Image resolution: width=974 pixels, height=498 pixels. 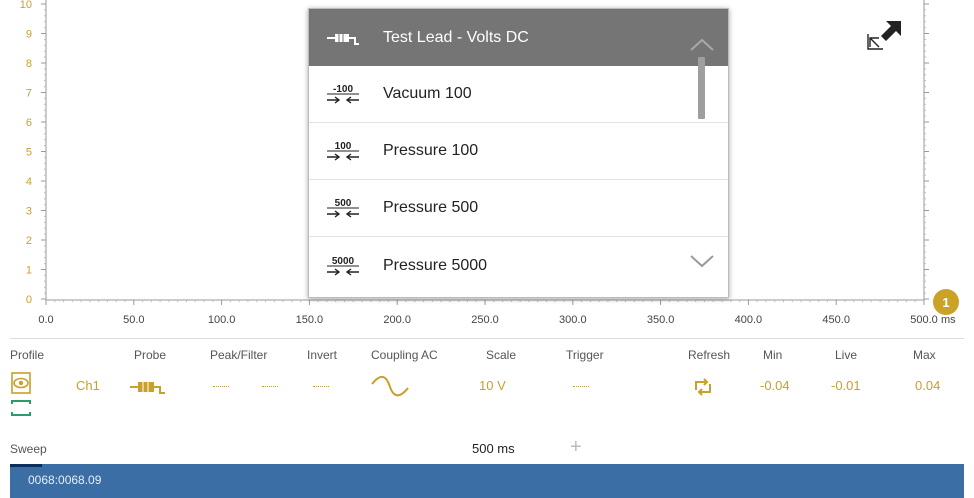 I want to click on probe-icon, so click(x=148, y=388).